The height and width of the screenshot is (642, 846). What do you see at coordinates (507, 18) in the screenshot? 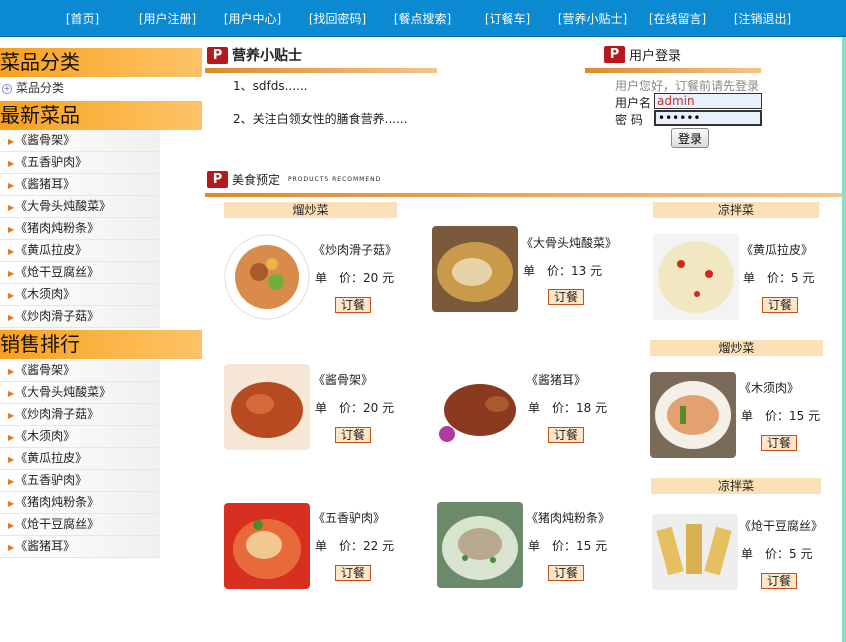
I see `nav-cart: [订餐车]` at bounding box center [507, 18].